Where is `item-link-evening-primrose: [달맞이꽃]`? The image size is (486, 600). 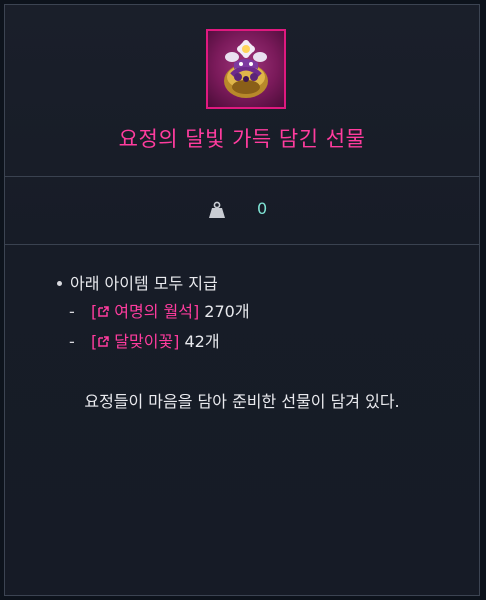
item-link-evening-primrose: [달맞이꽃] is located at coordinates (135, 341).